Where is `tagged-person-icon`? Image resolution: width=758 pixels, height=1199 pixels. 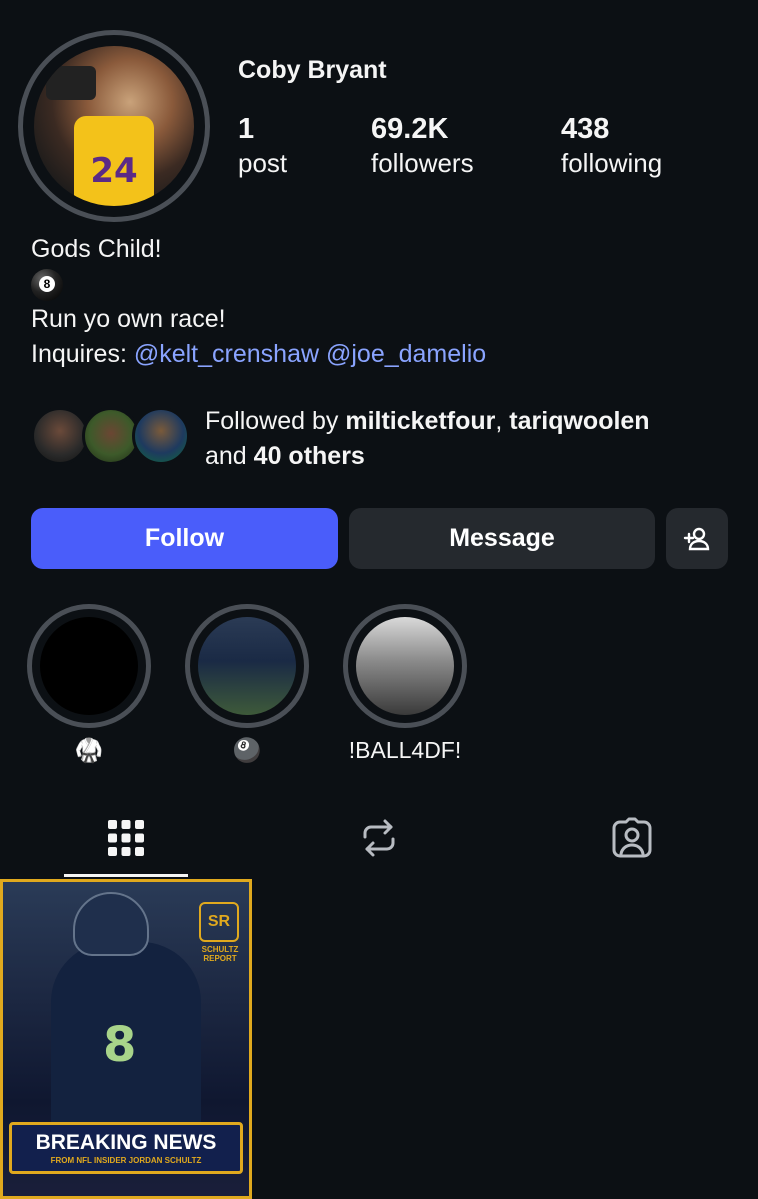 tagged-person-icon is located at coordinates (632, 837).